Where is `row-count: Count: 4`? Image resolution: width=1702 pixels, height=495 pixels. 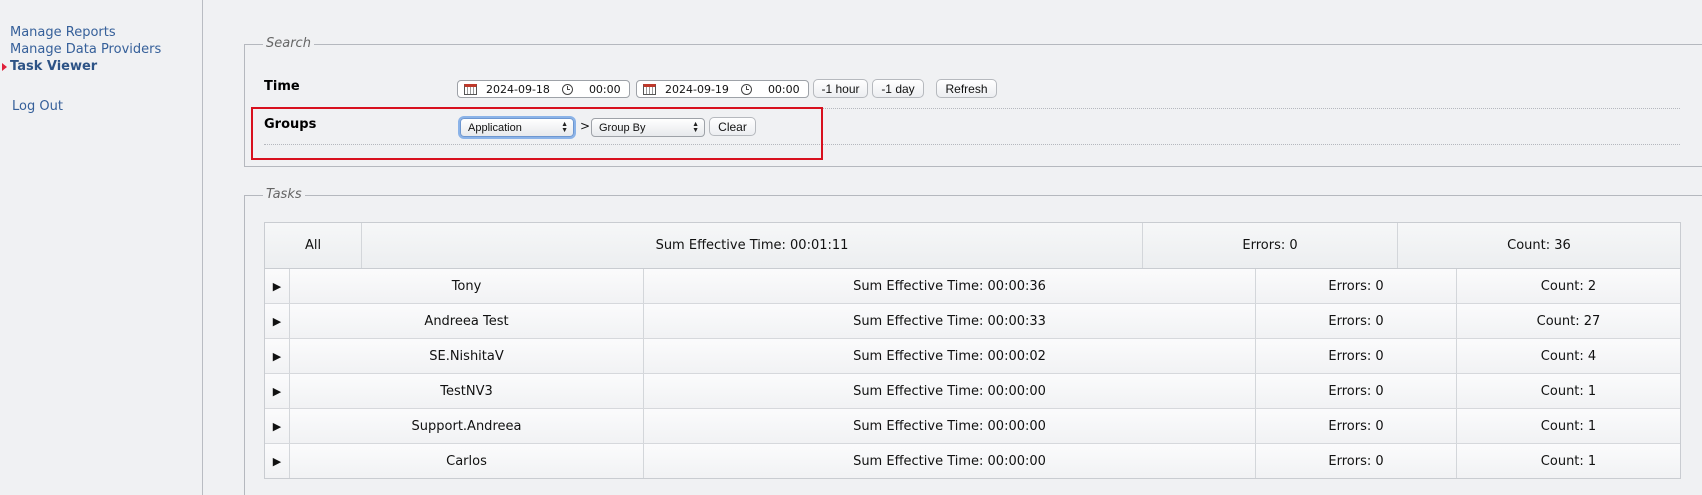 row-count: Count: 4 is located at coordinates (1568, 356).